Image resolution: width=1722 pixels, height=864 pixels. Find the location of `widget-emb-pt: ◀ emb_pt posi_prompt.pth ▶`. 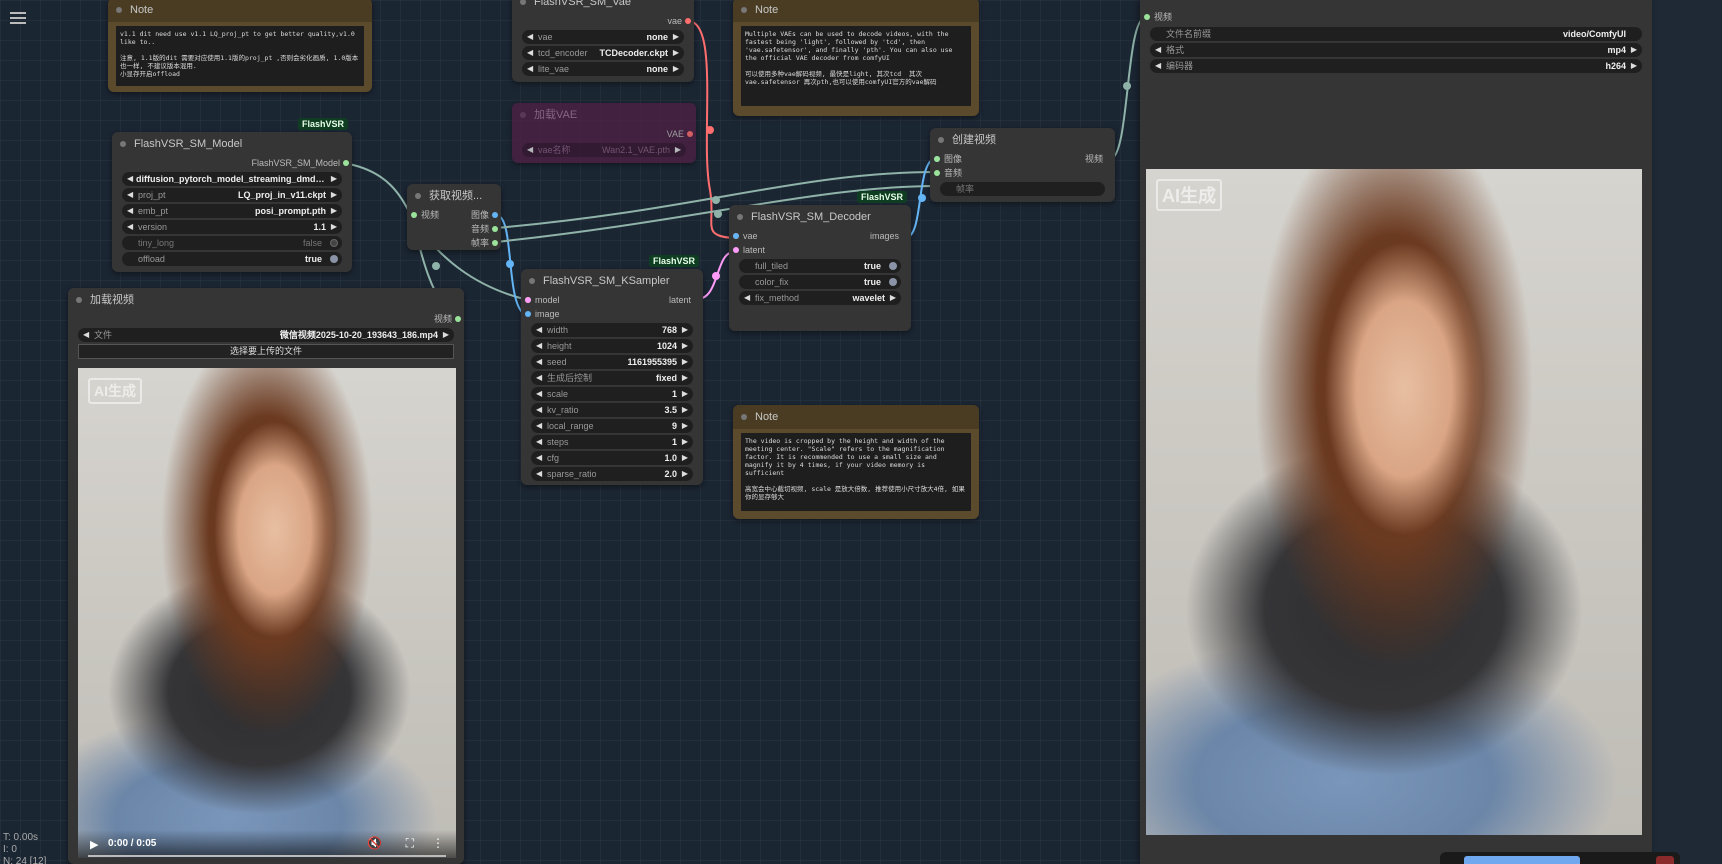

widget-emb-pt: ◀ emb_pt posi_prompt.pth ▶ is located at coordinates (232, 211).